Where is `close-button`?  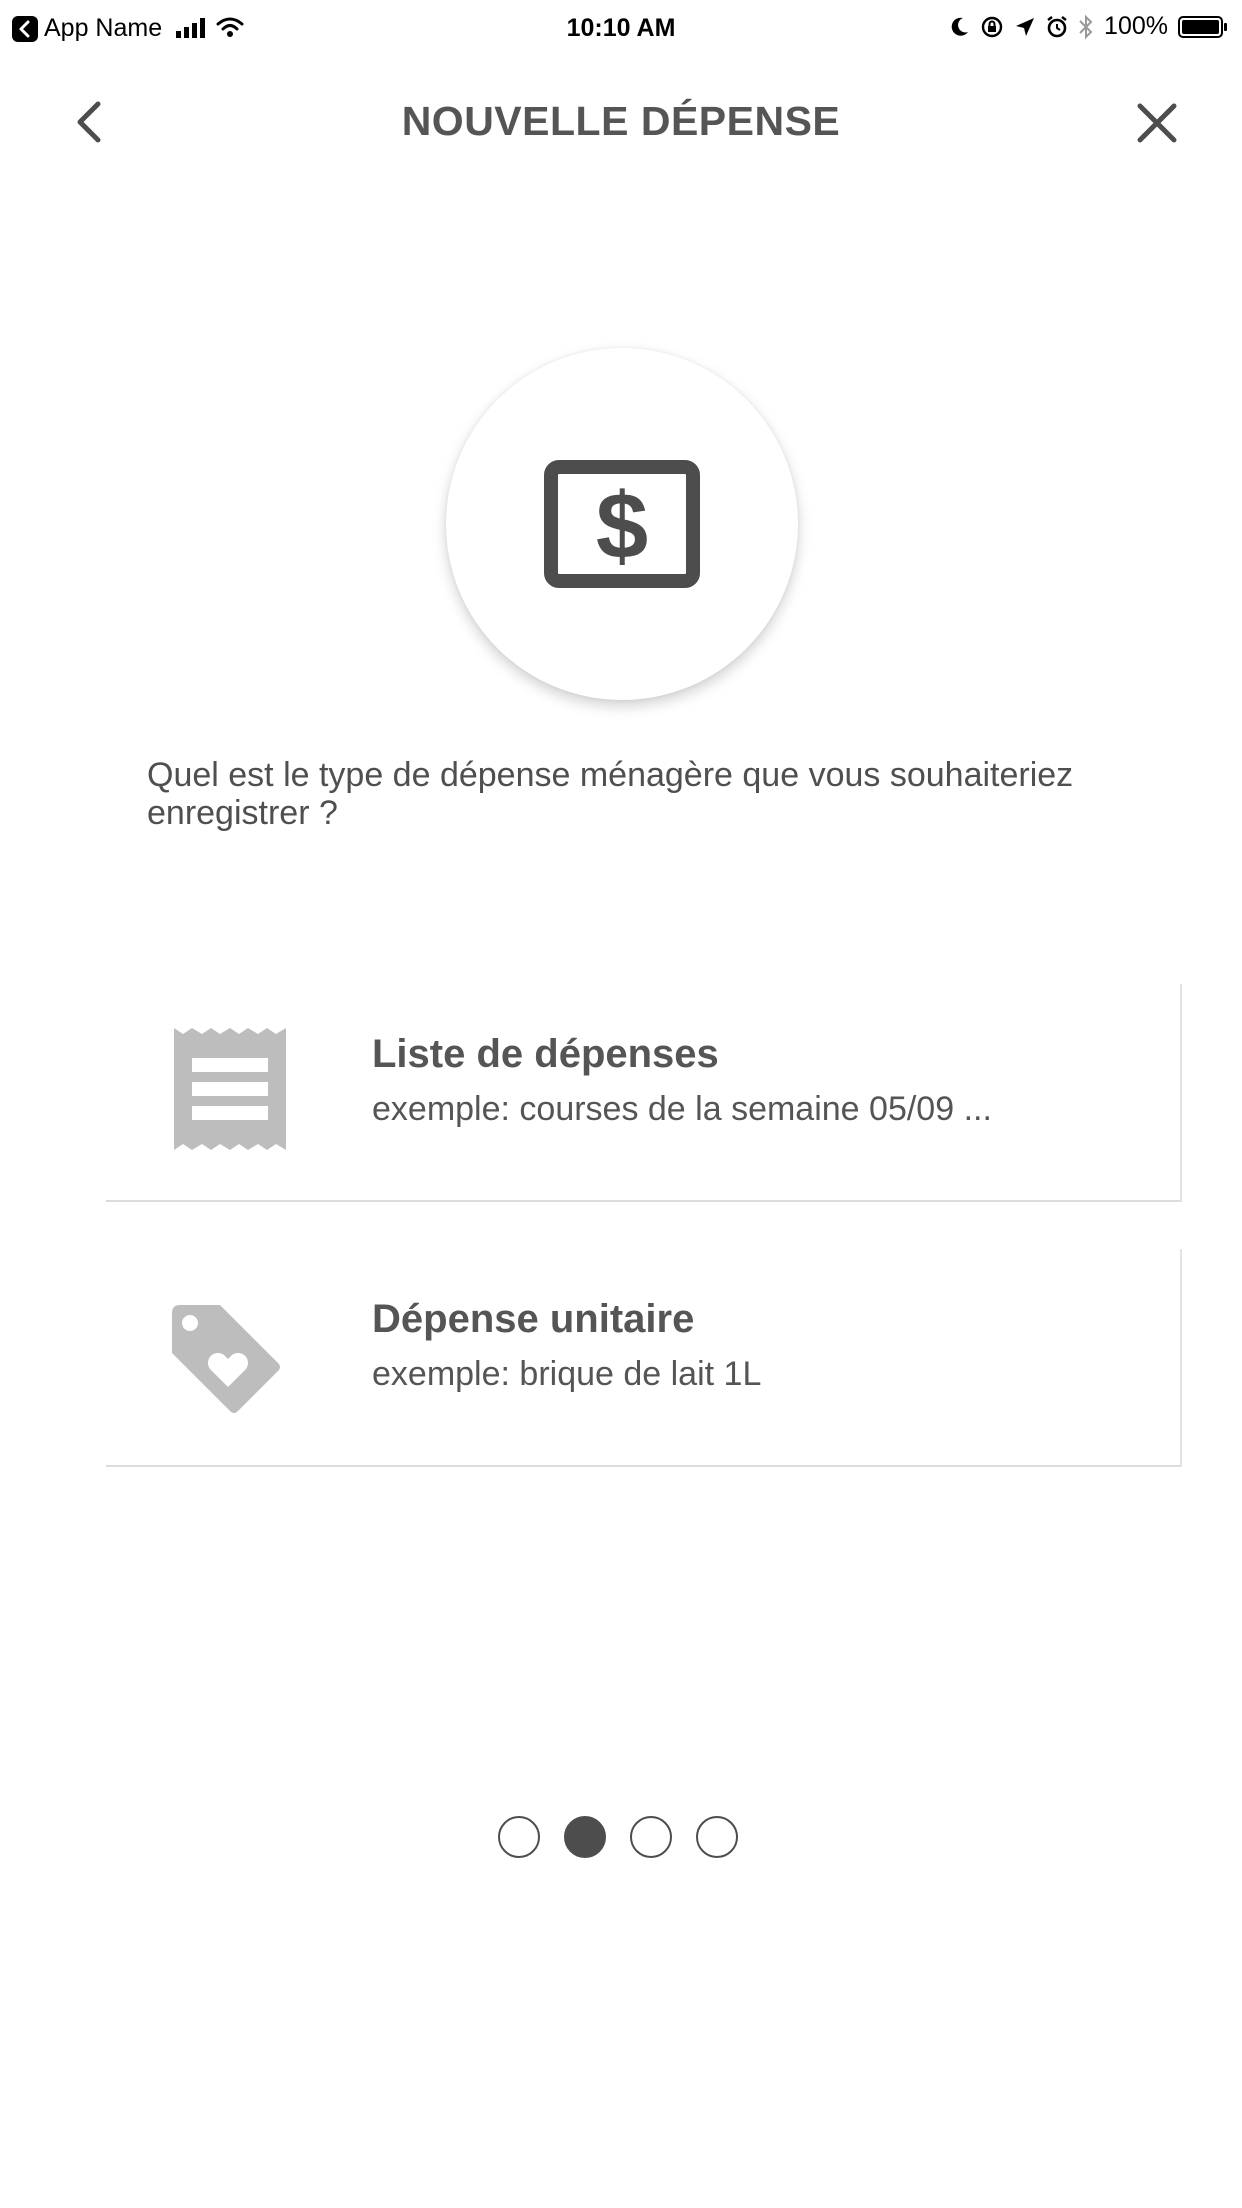 close-button is located at coordinates (1157, 123).